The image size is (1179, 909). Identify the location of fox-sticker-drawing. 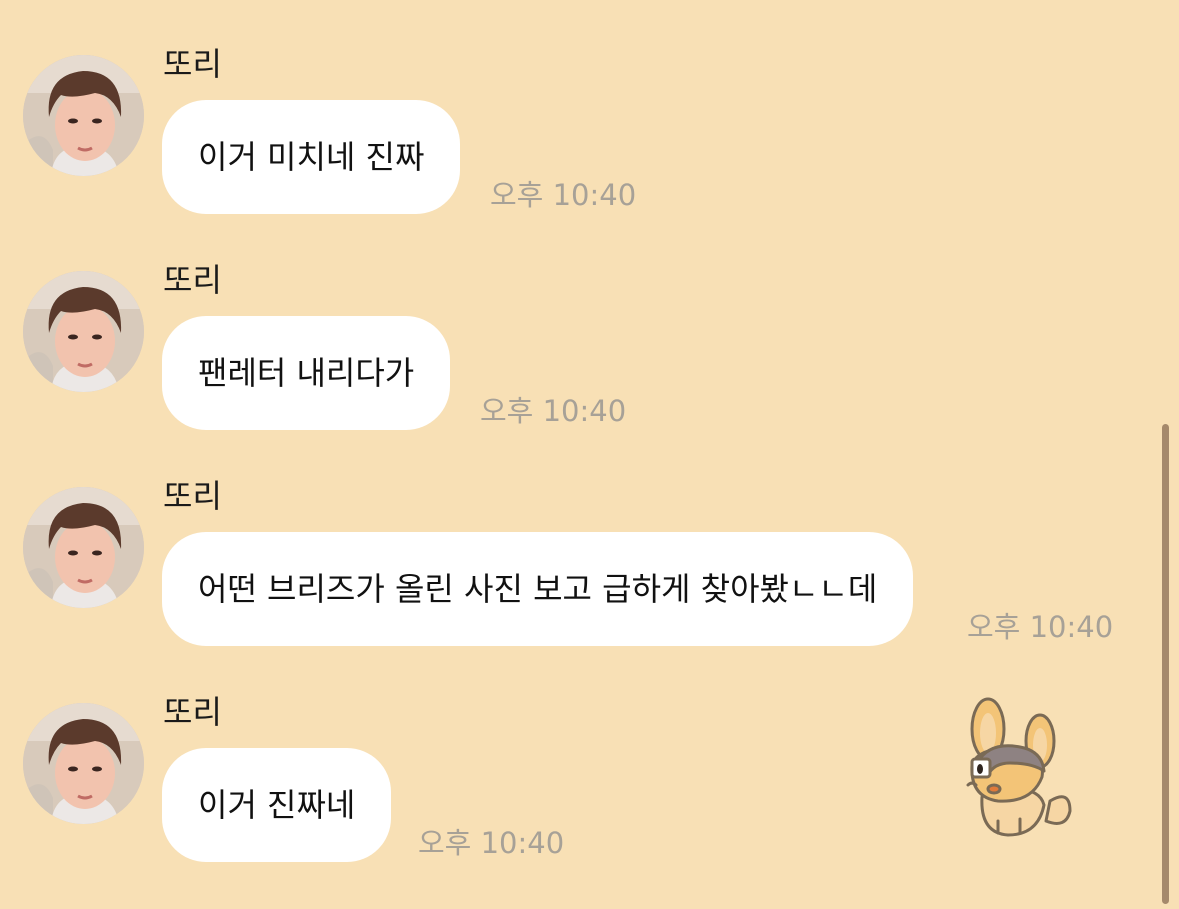
(1019, 767).